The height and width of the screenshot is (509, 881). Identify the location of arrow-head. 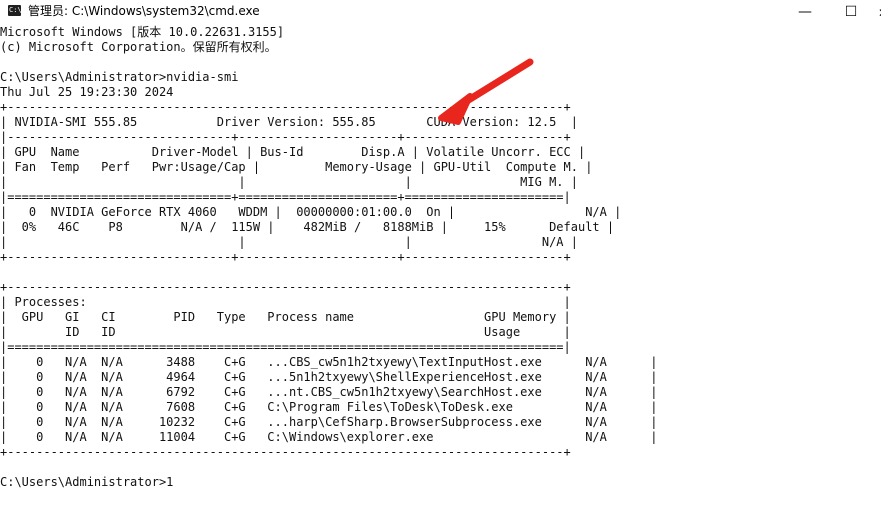
(455, 109).